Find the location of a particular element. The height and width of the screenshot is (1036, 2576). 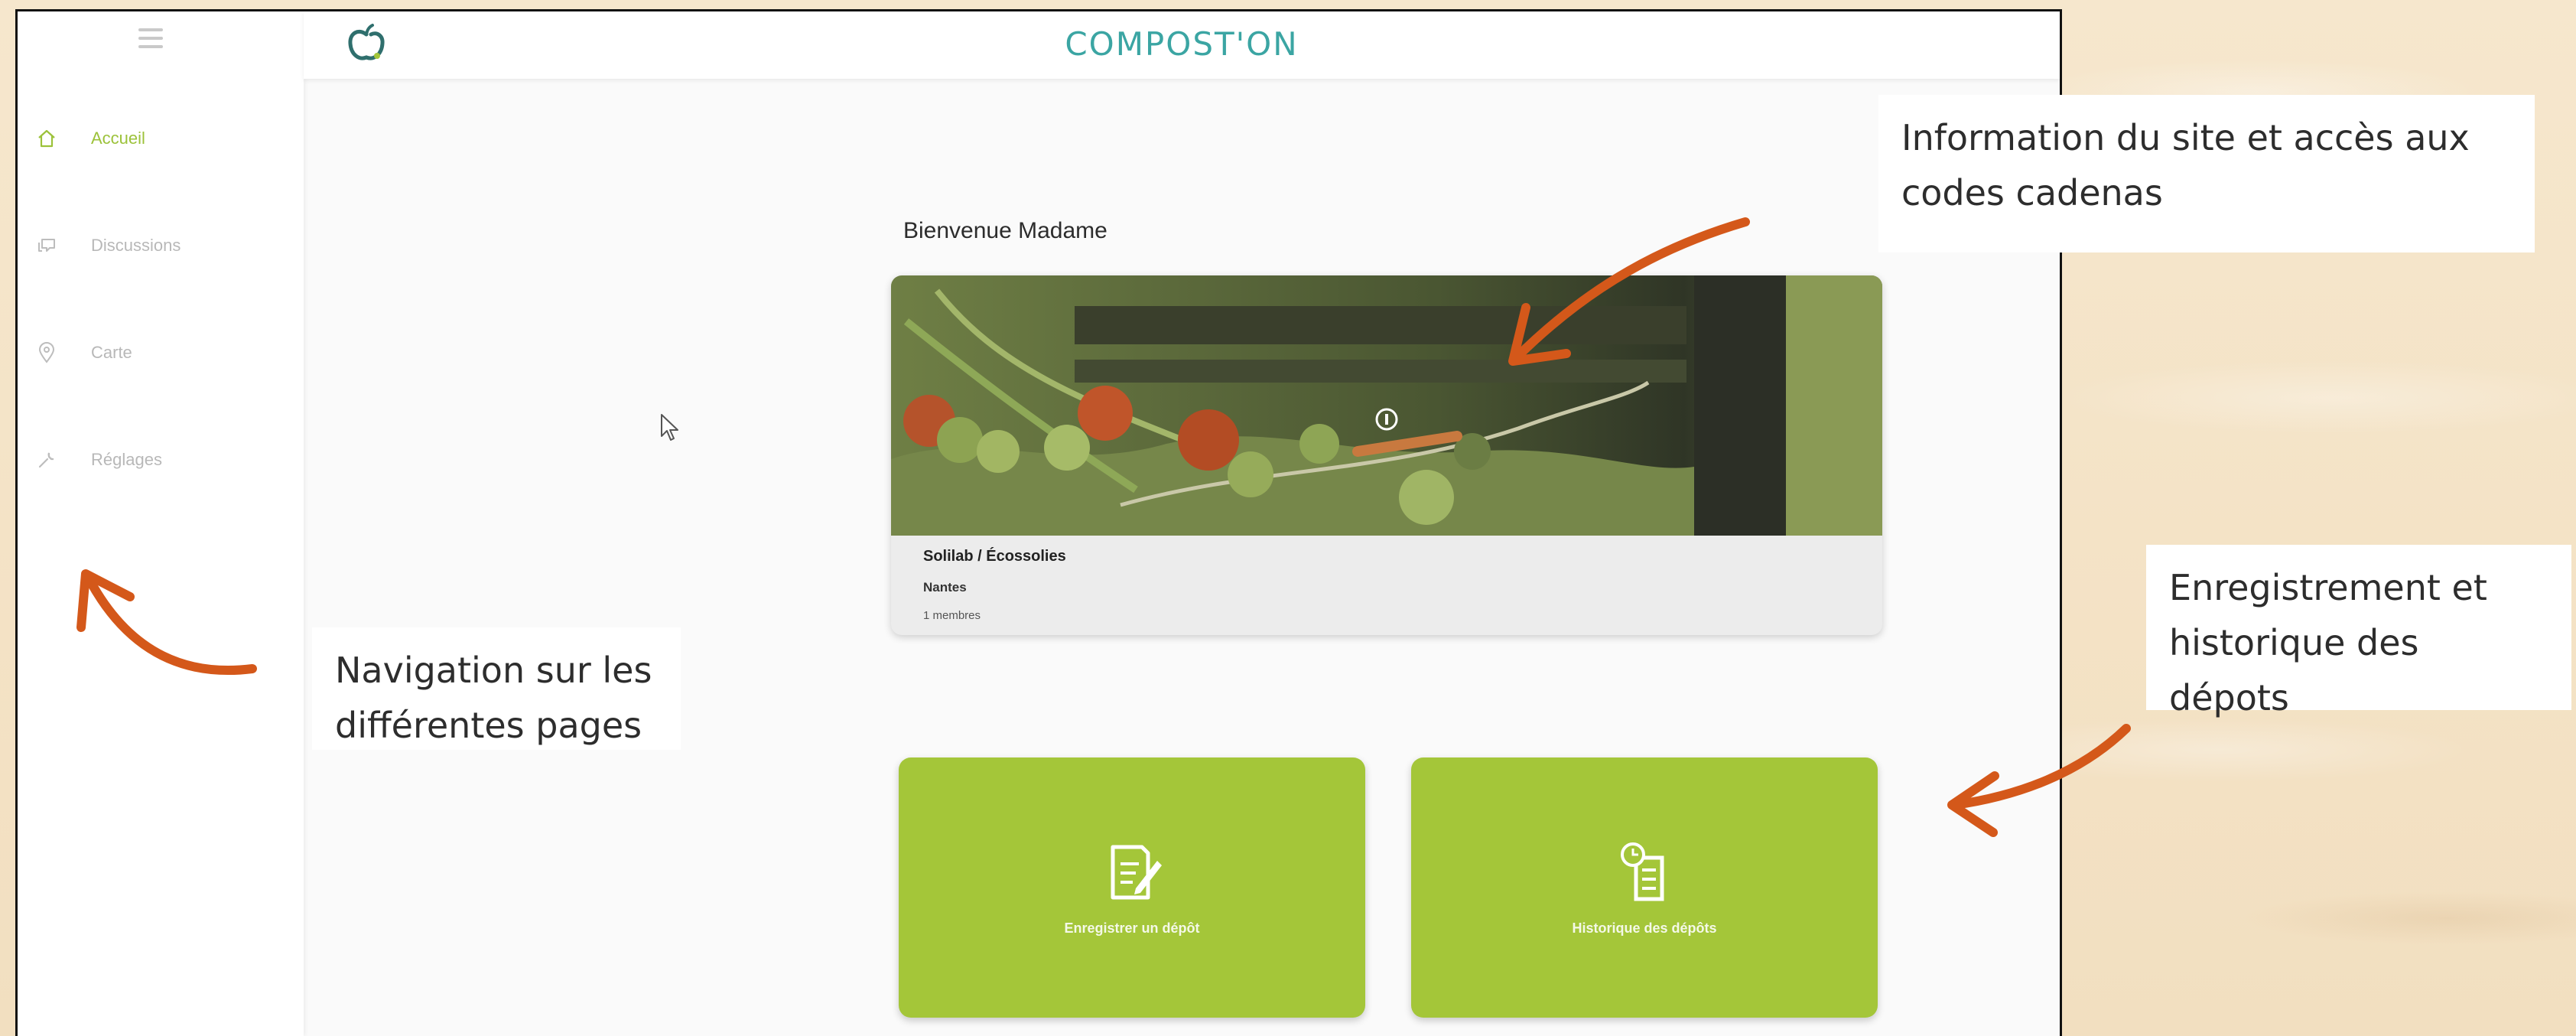

edit-document-icon is located at coordinates (1132, 872).